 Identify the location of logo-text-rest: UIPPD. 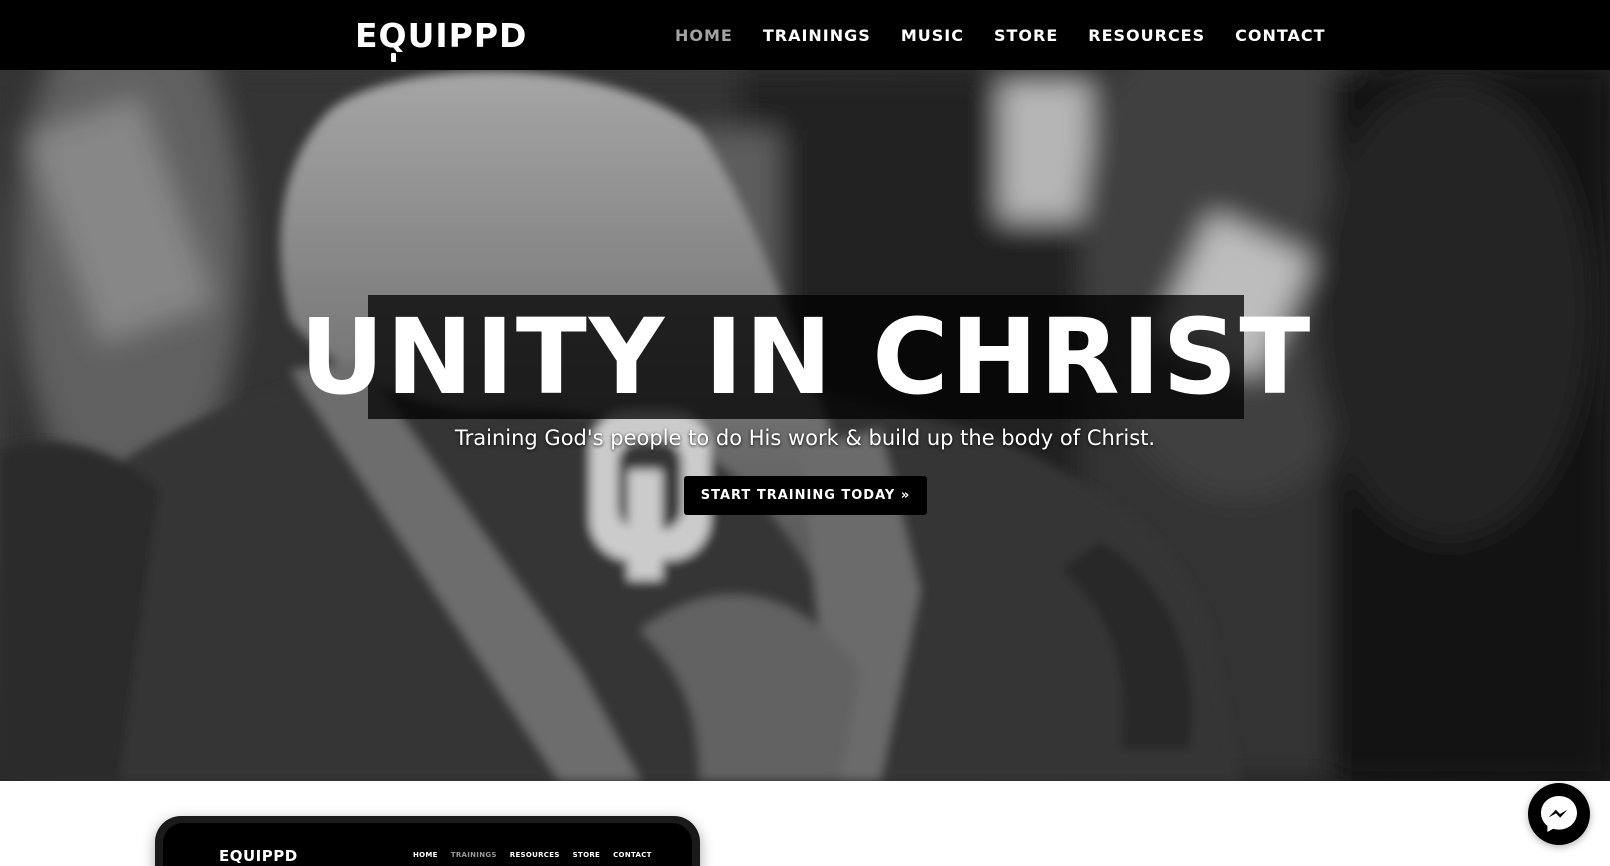
(467, 35).